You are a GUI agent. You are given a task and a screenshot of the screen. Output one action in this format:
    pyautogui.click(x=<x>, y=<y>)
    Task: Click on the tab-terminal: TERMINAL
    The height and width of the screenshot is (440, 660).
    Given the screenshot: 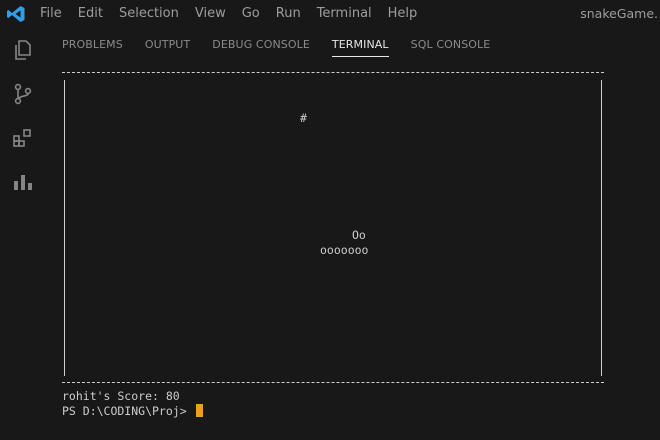 What is the action you would take?
    pyautogui.click(x=360, y=47)
    